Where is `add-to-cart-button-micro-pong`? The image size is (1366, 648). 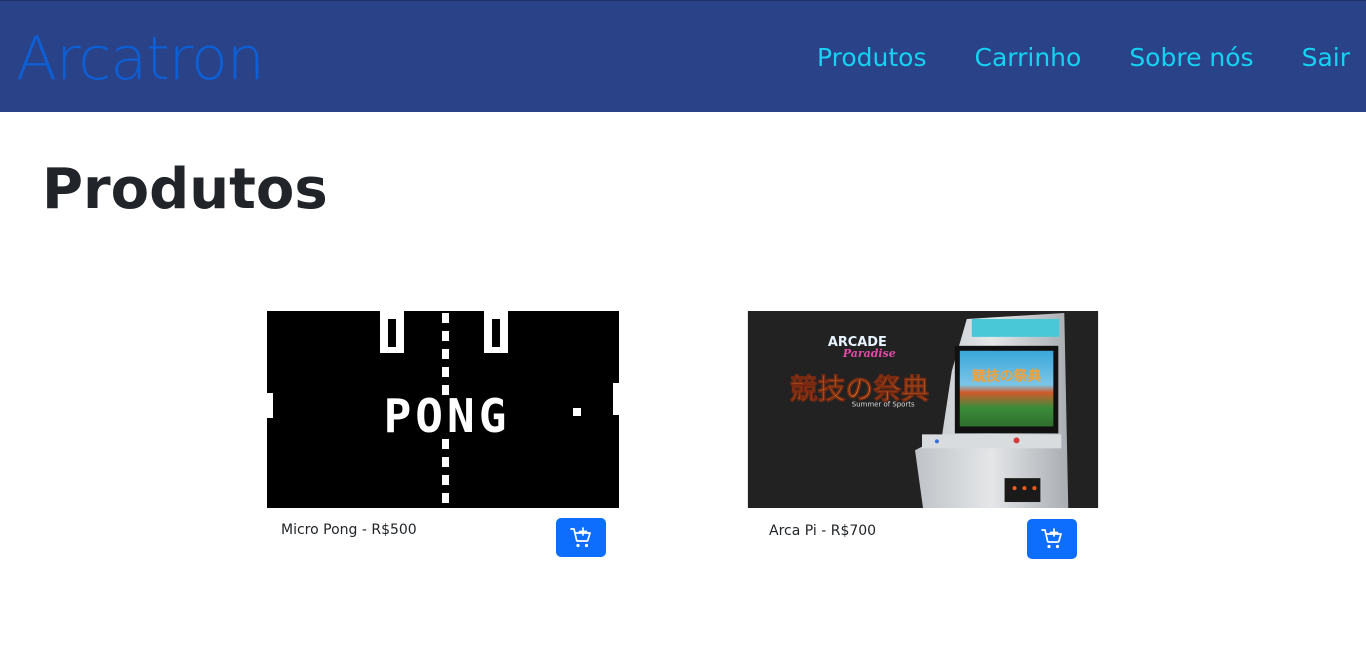
add-to-cart-button-micro-pong is located at coordinates (581, 537).